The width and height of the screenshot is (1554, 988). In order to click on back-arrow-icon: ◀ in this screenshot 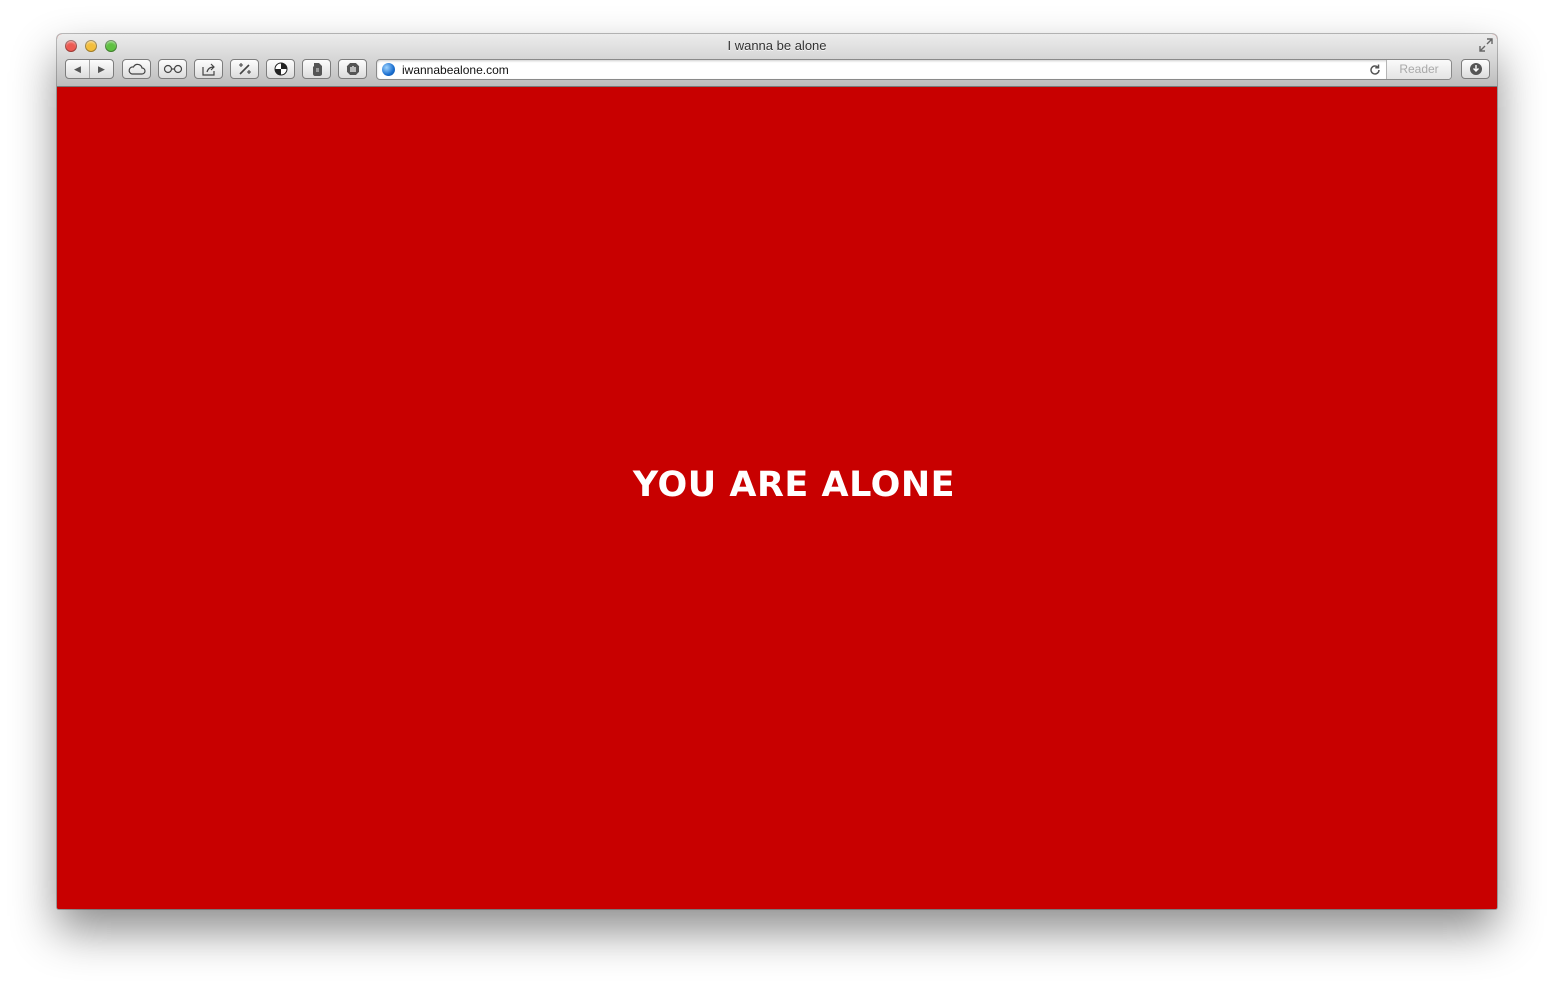, I will do `click(77, 68)`.